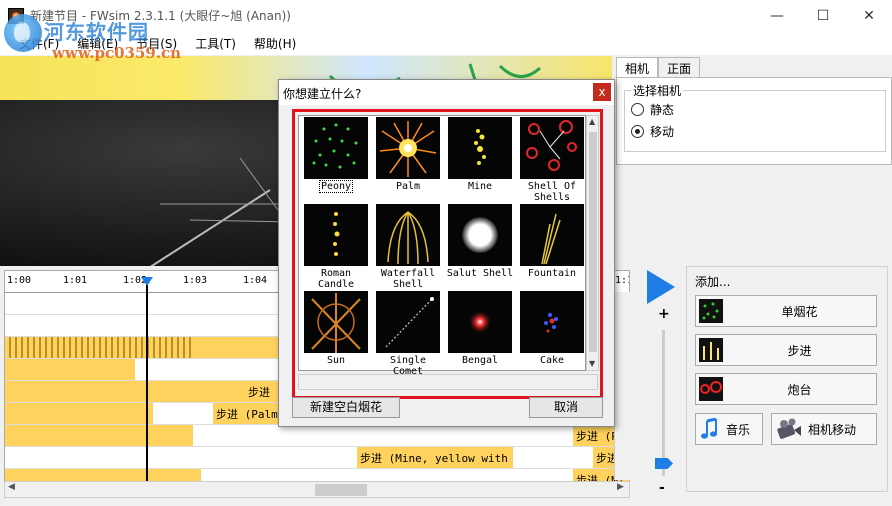 The width and height of the screenshot is (892, 506). What do you see at coordinates (657, 90) in the screenshot?
I see `group-label: 选择相机` at bounding box center [657, 90].